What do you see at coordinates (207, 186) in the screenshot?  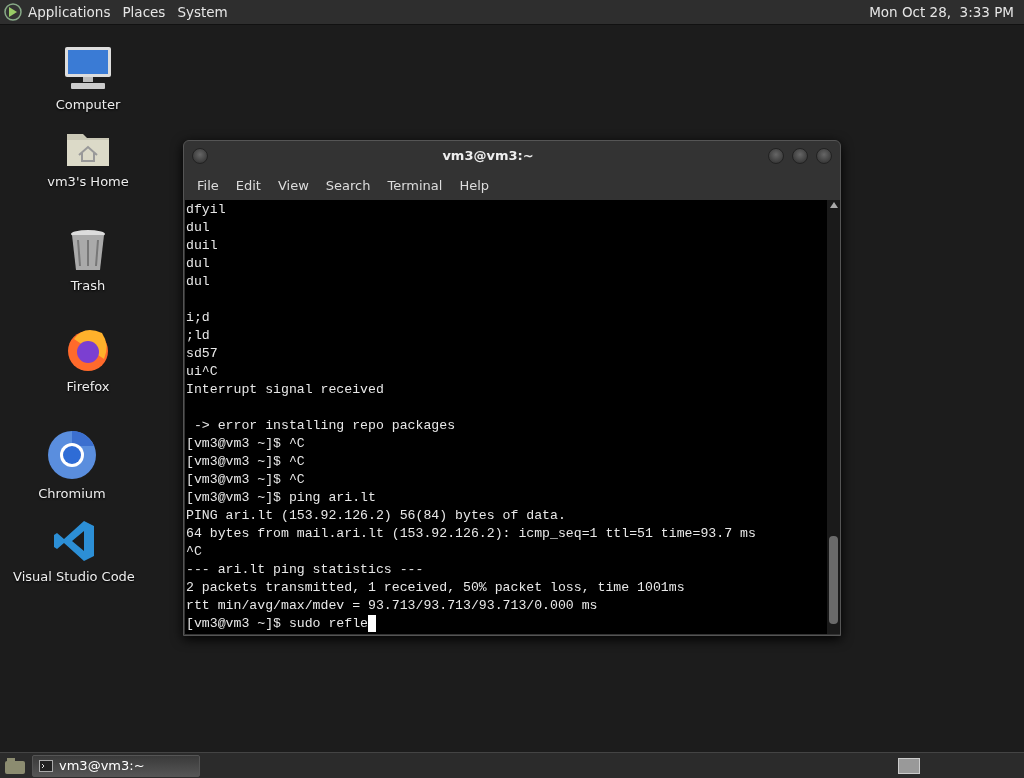 I see `menu-item: File` at bounding box center [207, 186].